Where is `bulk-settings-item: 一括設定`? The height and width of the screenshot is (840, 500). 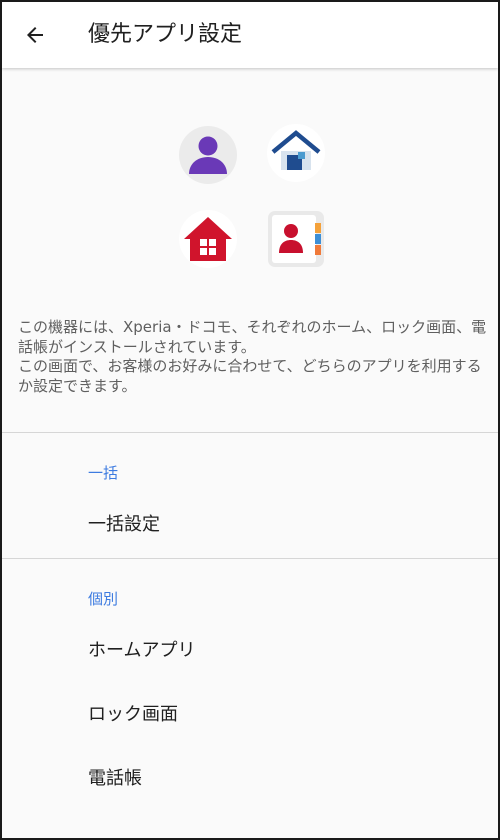
bulk-settings-item: 一括設定 is located at coordinates (250, 526).